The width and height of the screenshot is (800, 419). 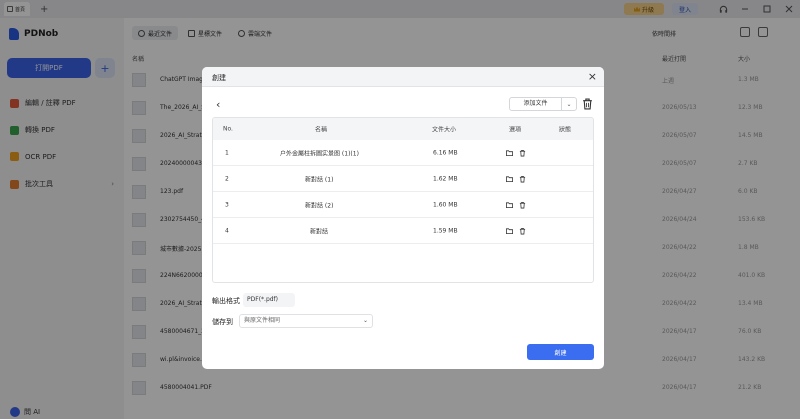 What do you see at coordinates (445, 152) in the screenshot?
I see `row-size: 6.16 MB` at bounding box center [445, 152].